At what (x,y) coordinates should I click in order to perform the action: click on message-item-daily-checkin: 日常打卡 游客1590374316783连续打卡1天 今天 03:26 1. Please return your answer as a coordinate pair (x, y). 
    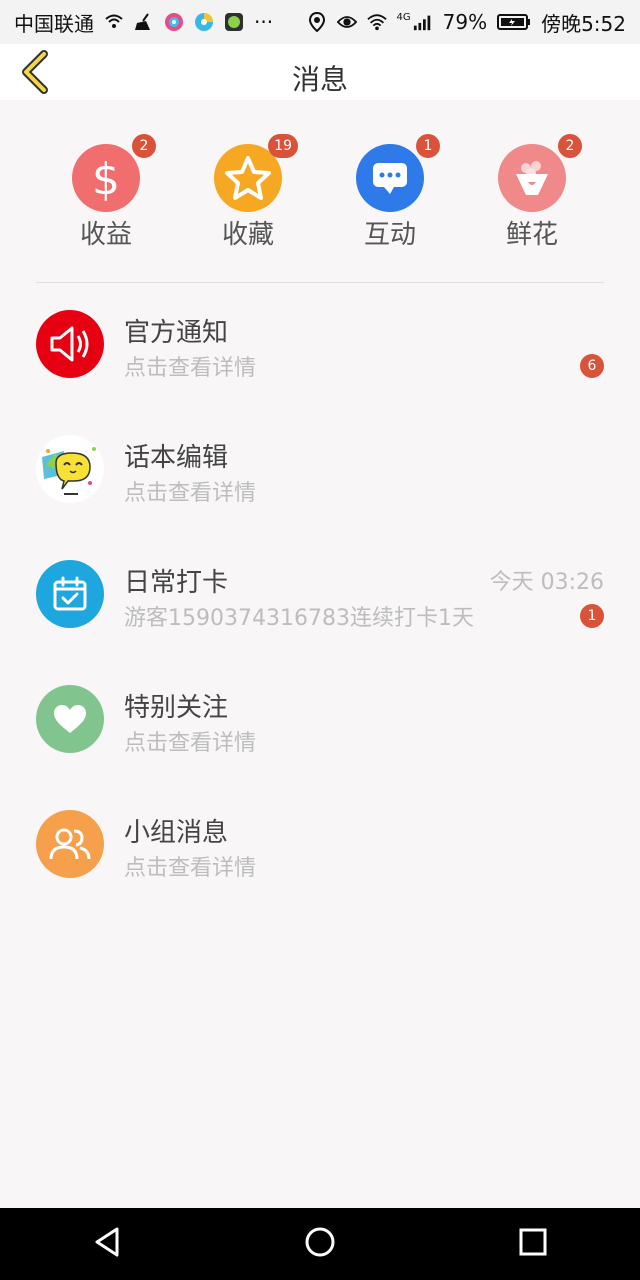
    Looking at the image, I should click on (320, 596).